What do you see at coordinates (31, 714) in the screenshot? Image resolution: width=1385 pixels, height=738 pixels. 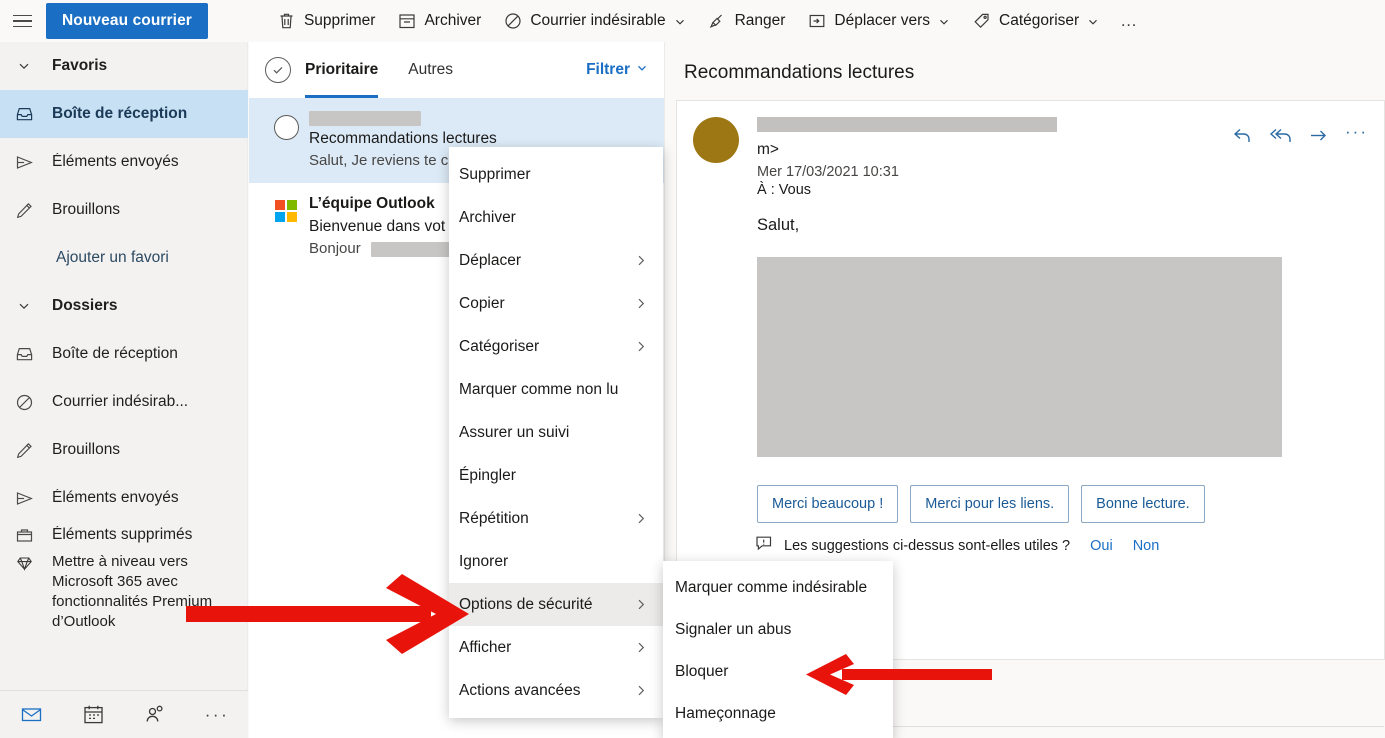 I see `mail-icon` at bounding box center [31, 714].